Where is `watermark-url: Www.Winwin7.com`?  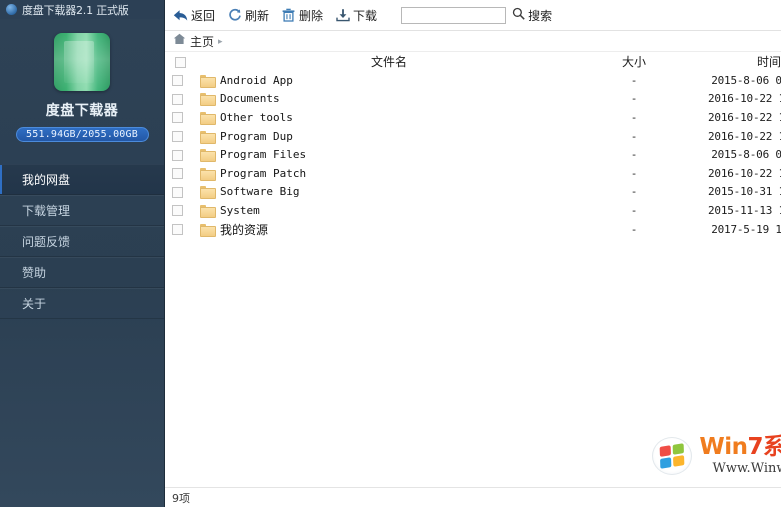 watermark-url: Www.Winwin7.com is located at coordinates (746, 468).